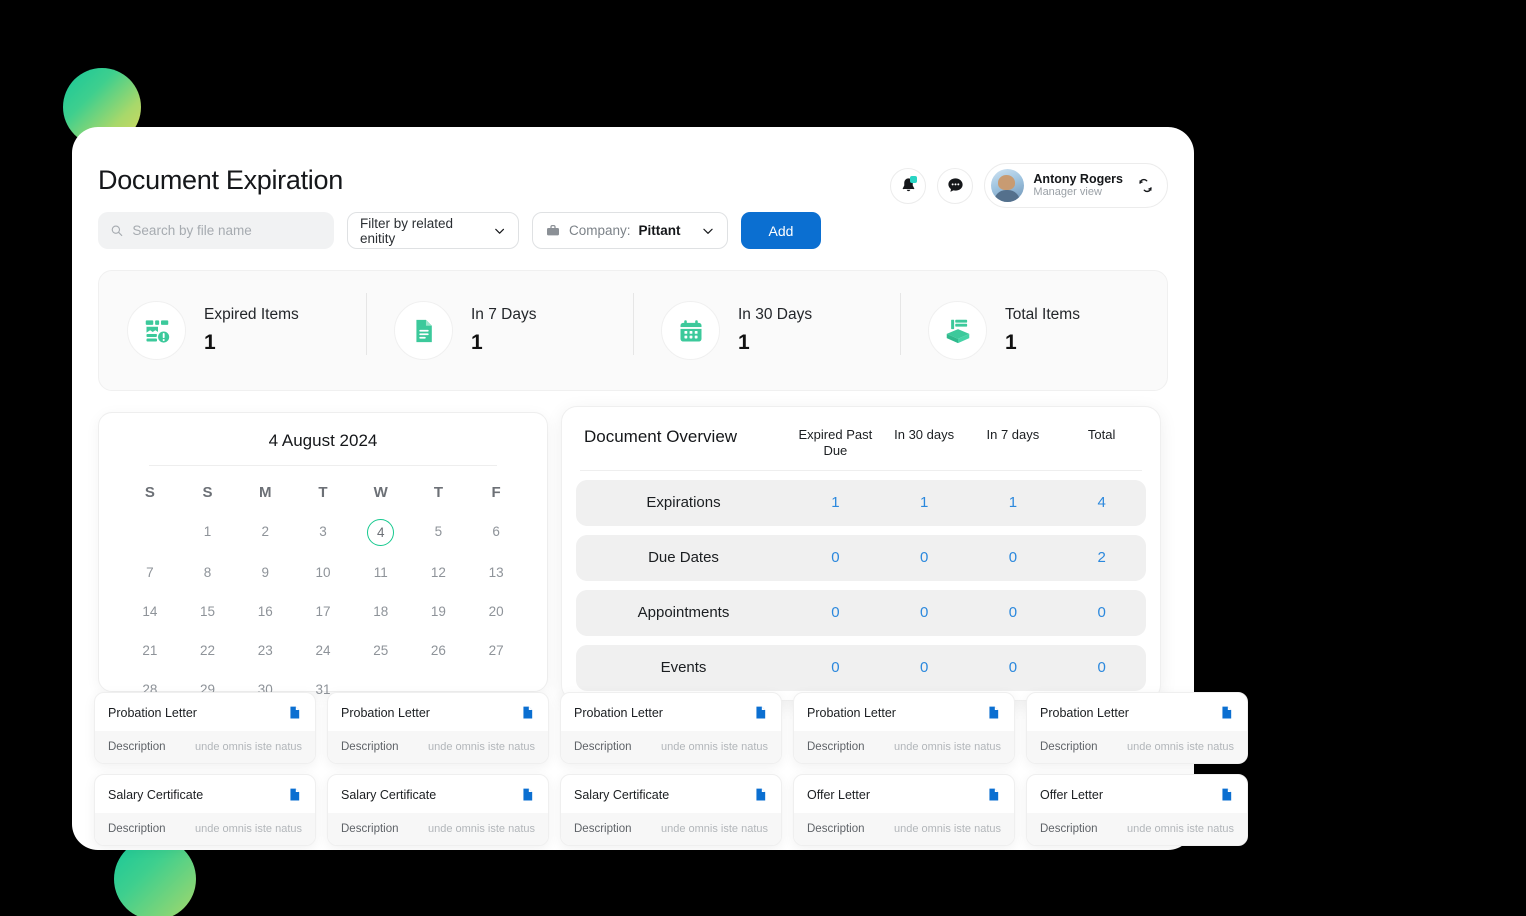 Image resolution: width=1526 pixels, height=916 pixels. What do you see at coordinates (208, 650) in the screenshot?
I see `calendar-day: 22` at bounding box center [208, 650].